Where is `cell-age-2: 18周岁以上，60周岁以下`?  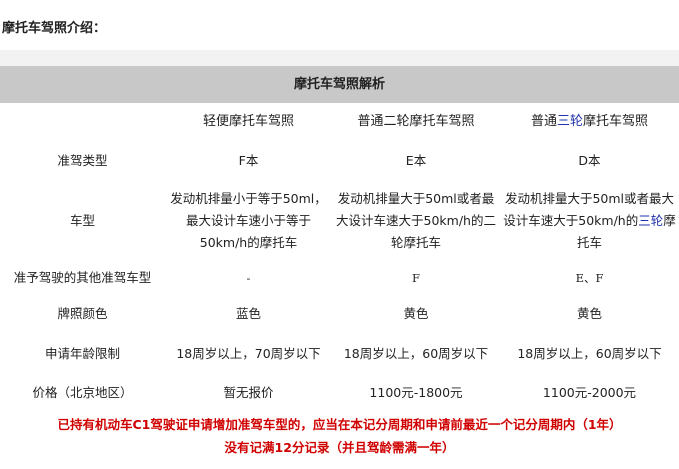 cell-age-2: 18周岁以上，60周岁以下 is located at coordinates (416, 353).